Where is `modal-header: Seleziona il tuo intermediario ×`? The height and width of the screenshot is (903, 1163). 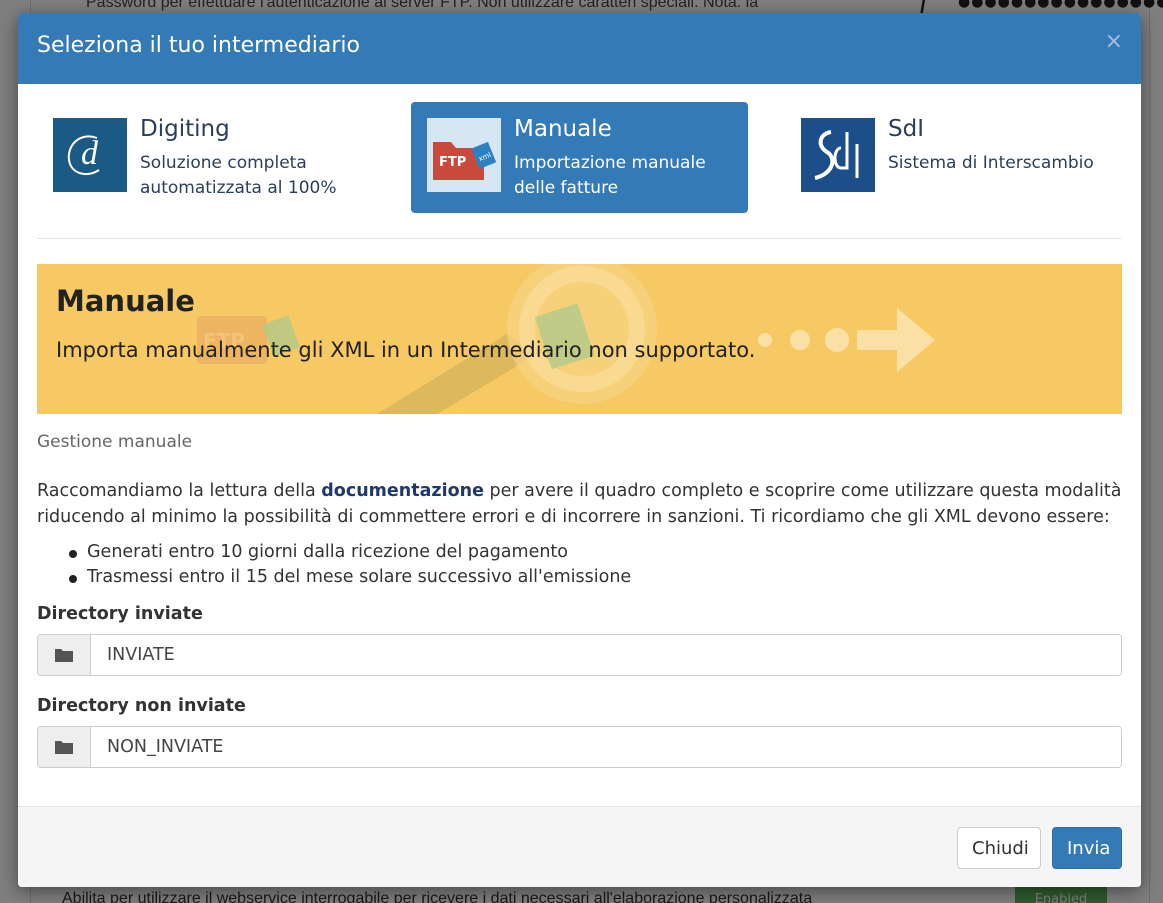
modal-header: Seleziona il tuo intermediario × is located at coordinates (579, 48).